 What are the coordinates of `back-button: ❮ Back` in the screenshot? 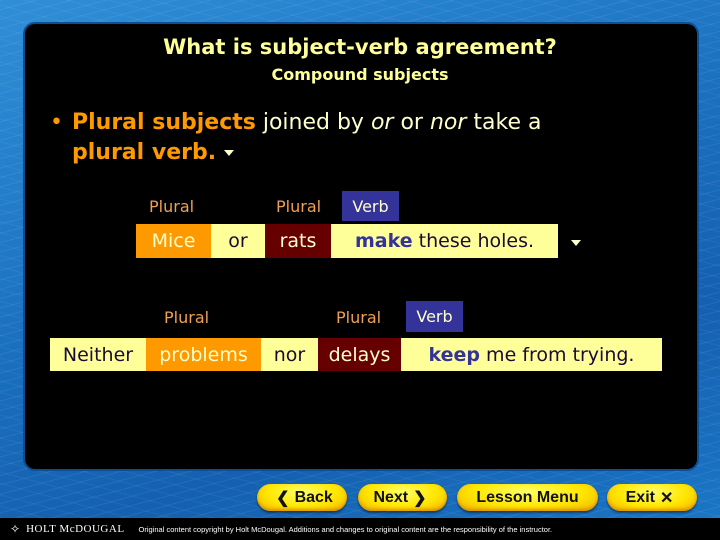 It's located at (302, 497).